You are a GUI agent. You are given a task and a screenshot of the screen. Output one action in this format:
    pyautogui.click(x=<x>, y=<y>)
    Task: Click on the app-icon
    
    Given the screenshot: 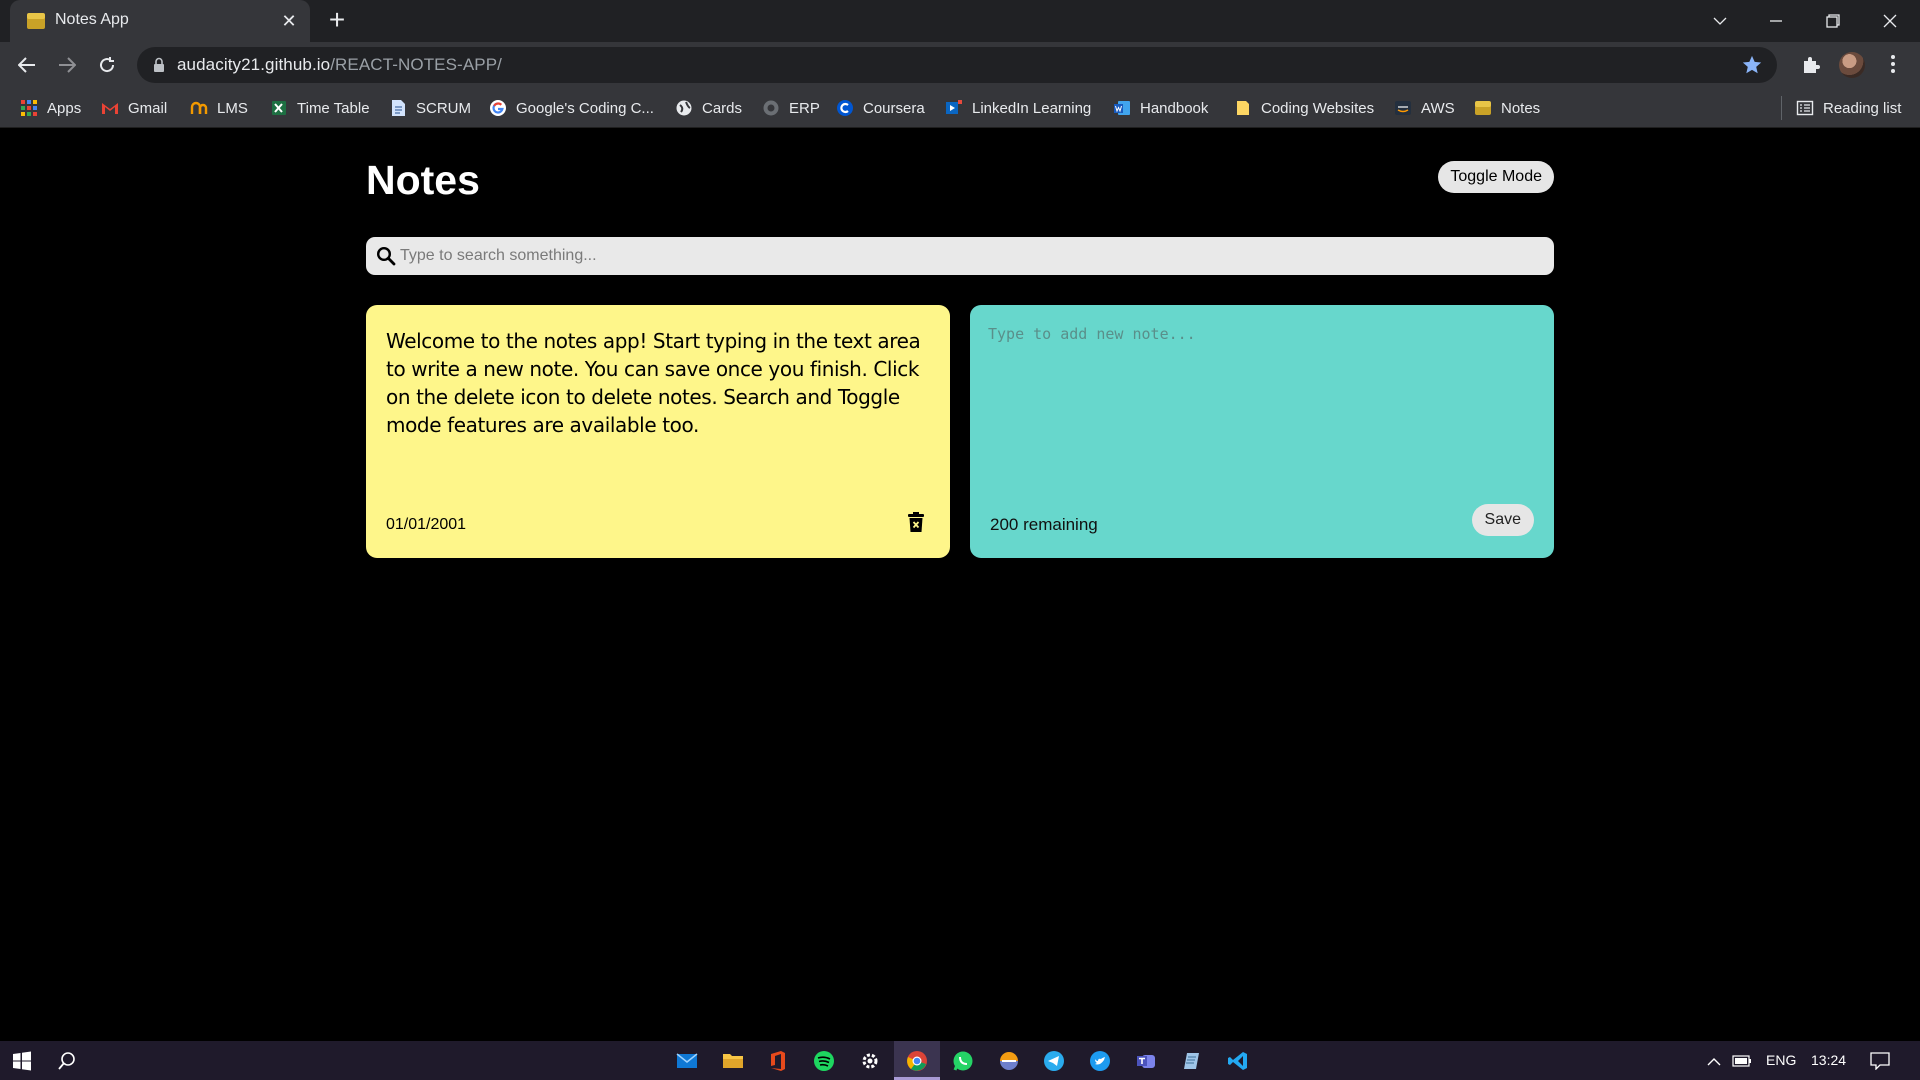 What is the action you would take?
    pyautogui.click(x=1009, y=1061)
    